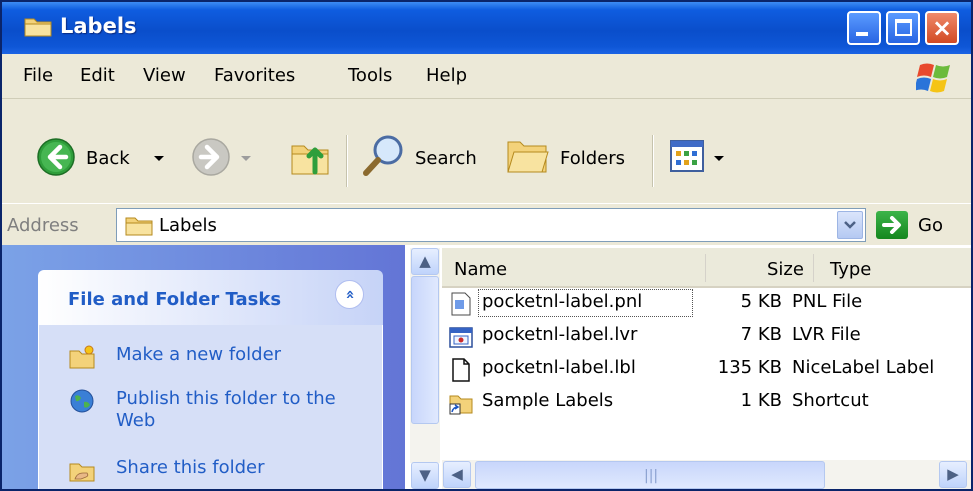 Image resolution: width=973 pixels, height=491 pixels. Describe the element at coordinates (785, 269) in the screenshot. I see `column-size: Size` at that location.